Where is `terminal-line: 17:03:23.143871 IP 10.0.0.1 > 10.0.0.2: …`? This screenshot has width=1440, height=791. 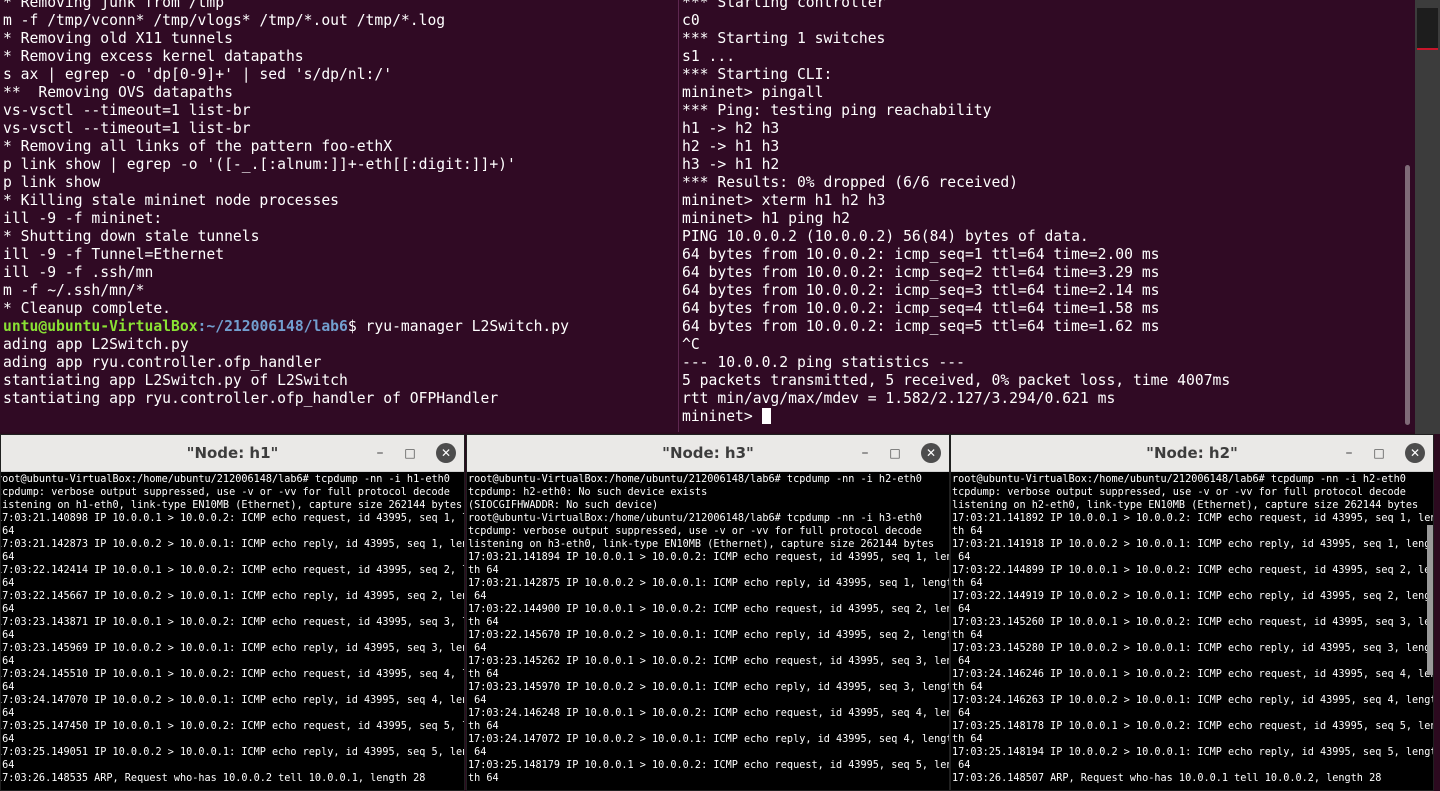 terminal-line: 17:03:23.143871 IP 10.0.0.1 > 10.0.0.2: … is located at coordinates (232, 622).